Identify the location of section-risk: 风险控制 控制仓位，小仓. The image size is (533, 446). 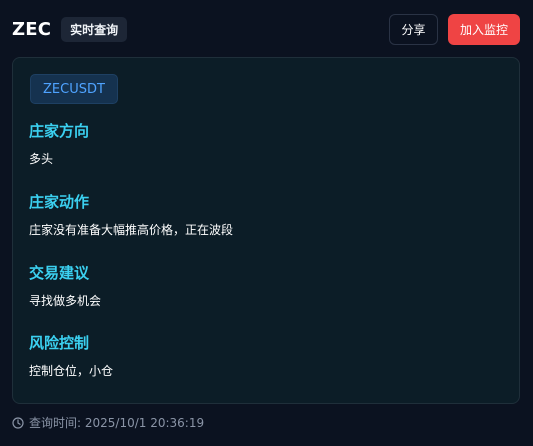
(71, 356).